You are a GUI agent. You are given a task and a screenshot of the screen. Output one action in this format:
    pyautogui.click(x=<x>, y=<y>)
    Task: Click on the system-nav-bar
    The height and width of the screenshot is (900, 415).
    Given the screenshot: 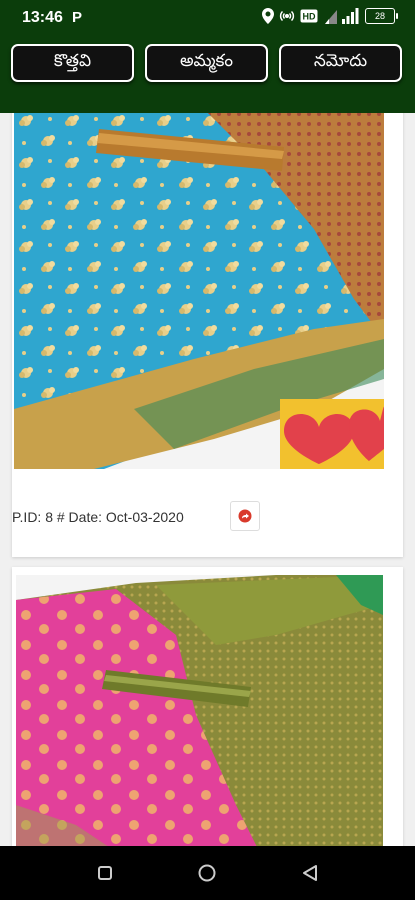 What is the action you would take?
    pyautogui.click(x=207, y=873)
    